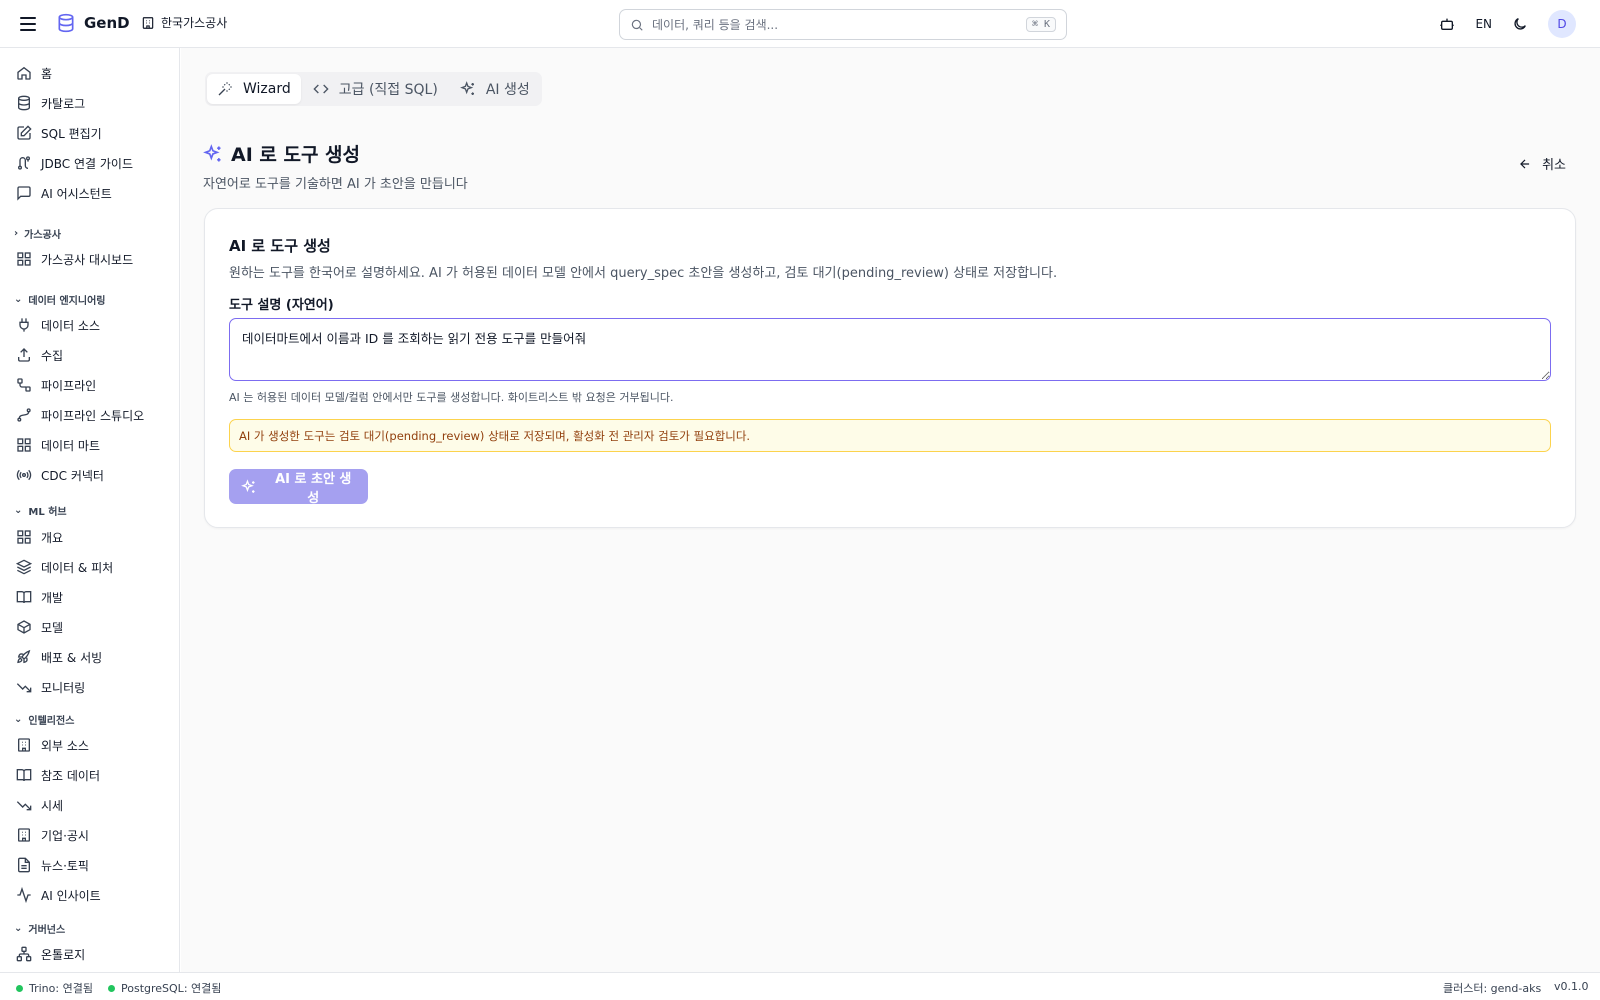 This screenshot has width=1600, height=1000. Describe the element at coordinates (71, 895) in the screenshot. I see `sidebar-item-label: AI 인사이트` at that location.